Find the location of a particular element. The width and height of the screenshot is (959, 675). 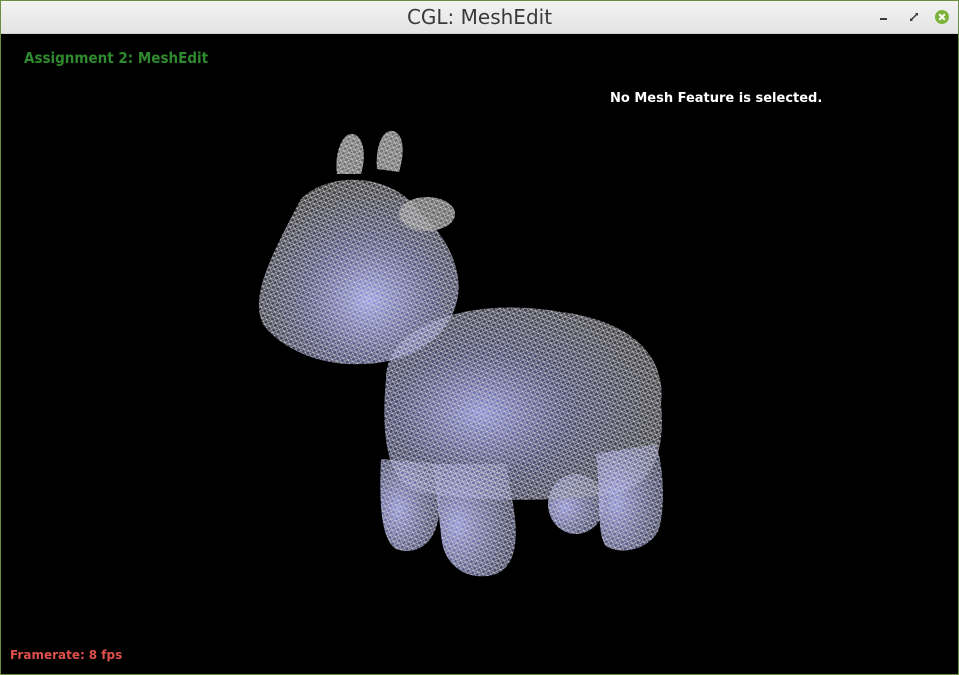

window-title: CGL: MeshEdit is located at coordinates (479, 17).